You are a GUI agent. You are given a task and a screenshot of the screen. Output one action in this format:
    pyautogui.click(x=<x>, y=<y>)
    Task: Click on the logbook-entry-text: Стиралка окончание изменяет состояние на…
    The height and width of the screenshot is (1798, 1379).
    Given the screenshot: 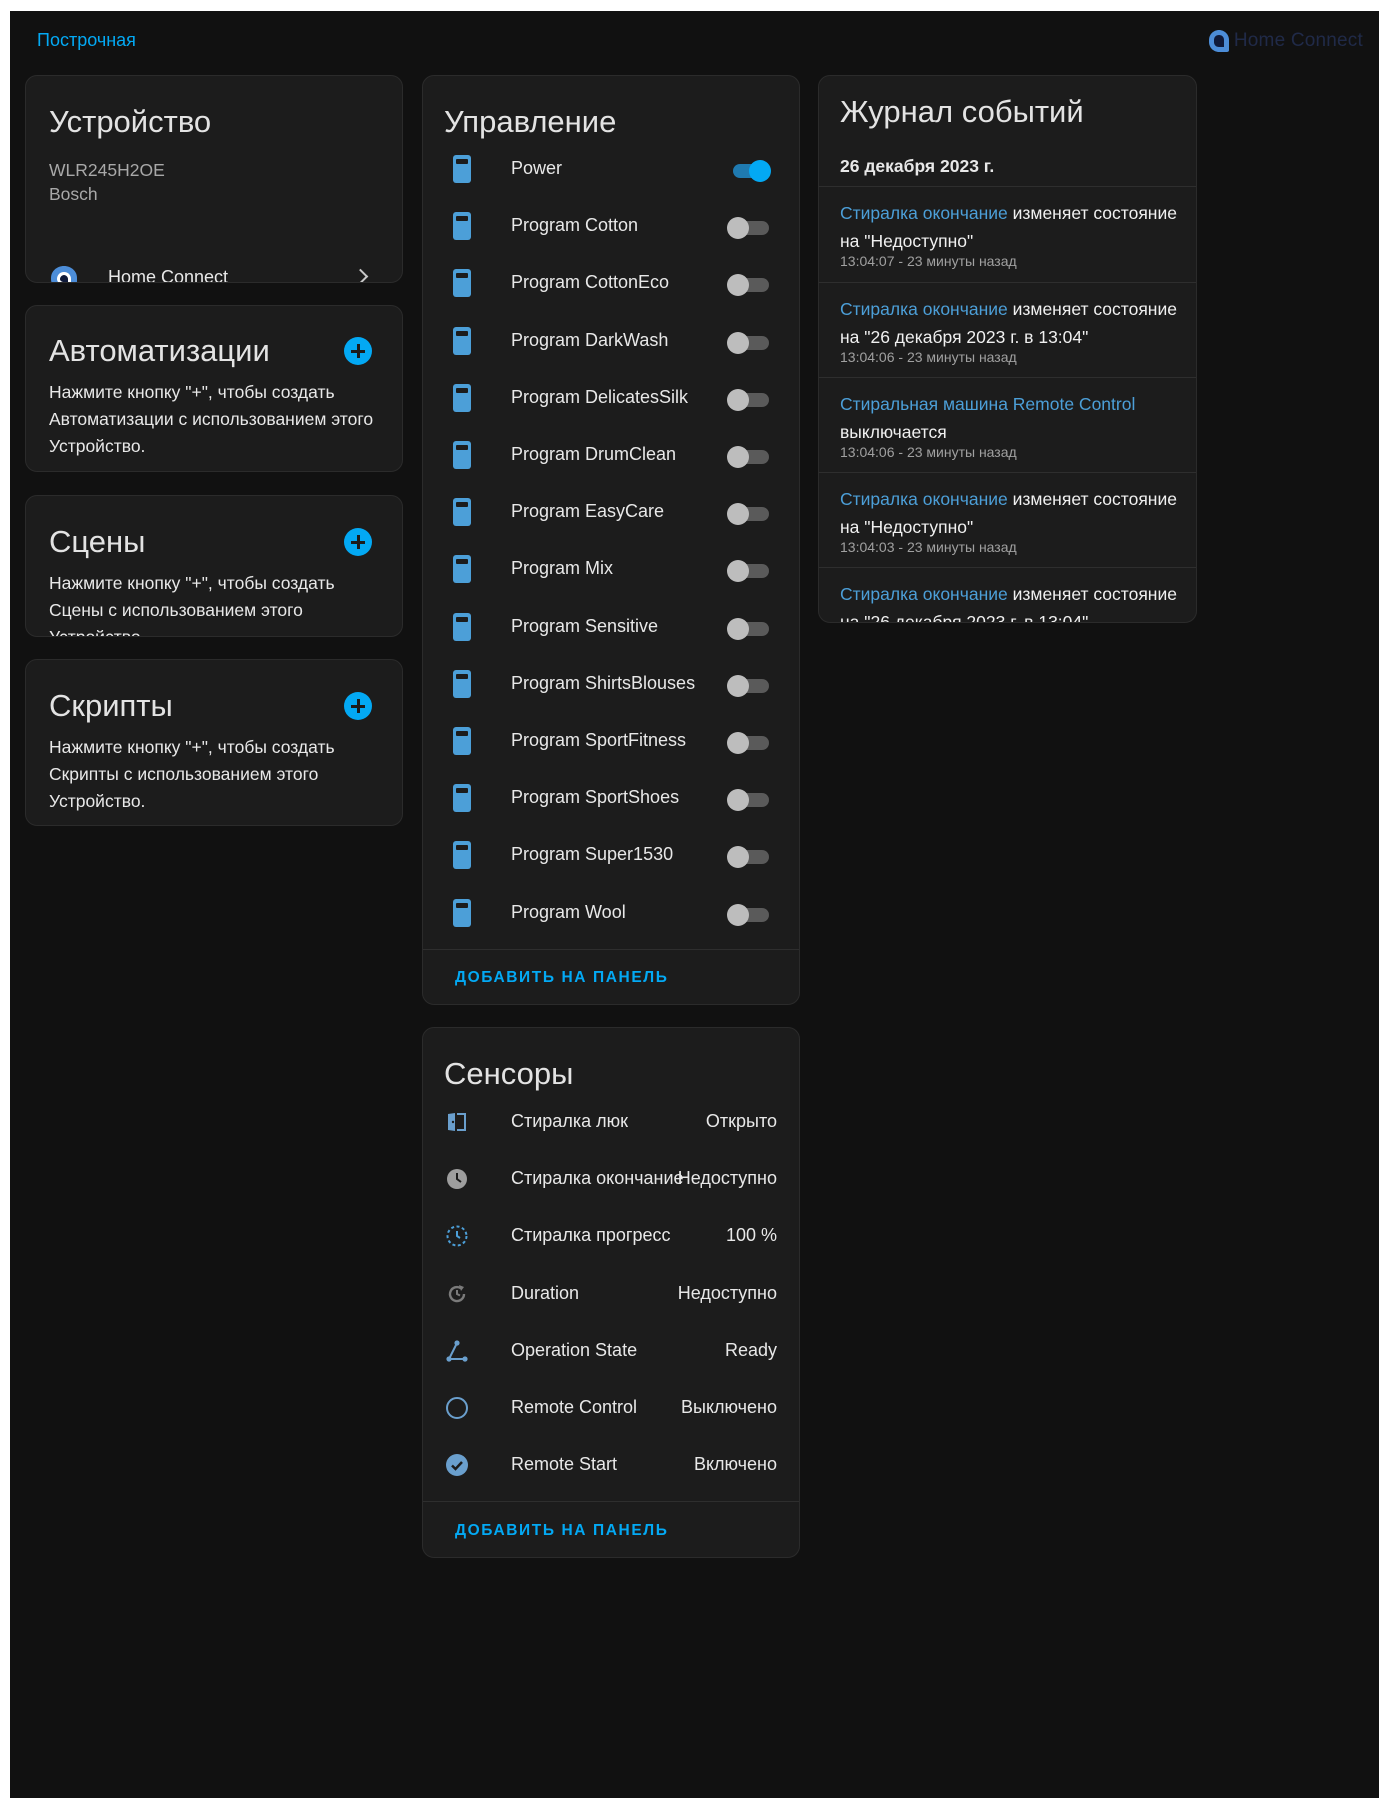 What is the action you would take?
    pyautogui.click(x=1011, y=227)
    